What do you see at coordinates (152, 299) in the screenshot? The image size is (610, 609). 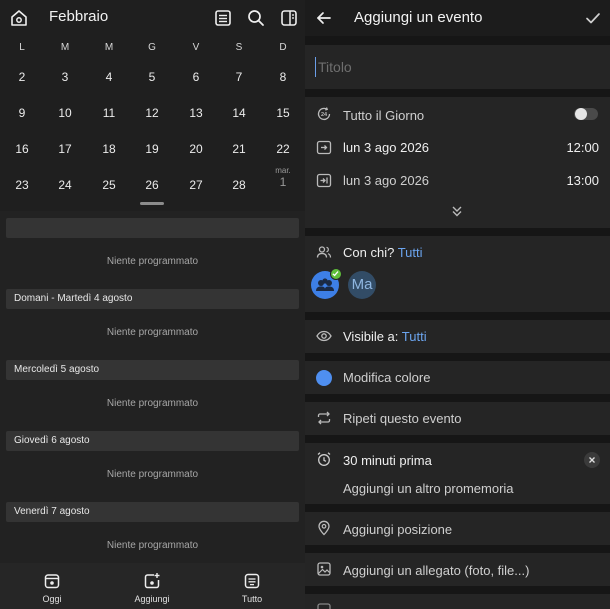 I see `agenda-day-header: Domani - Martedì 4 agosto` at bounding box center [152, 299].